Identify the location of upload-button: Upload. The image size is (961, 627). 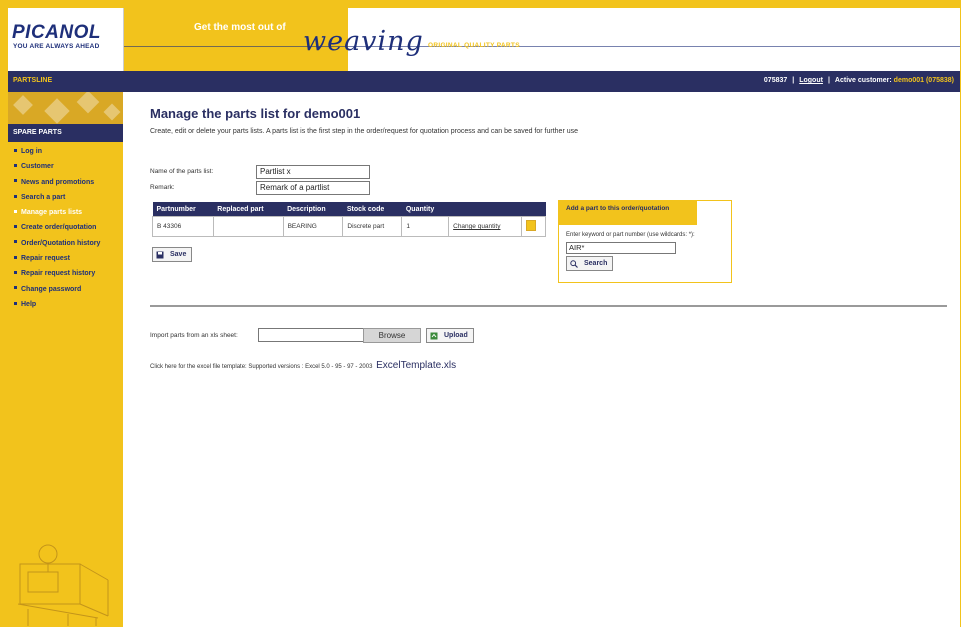
(450, 335).